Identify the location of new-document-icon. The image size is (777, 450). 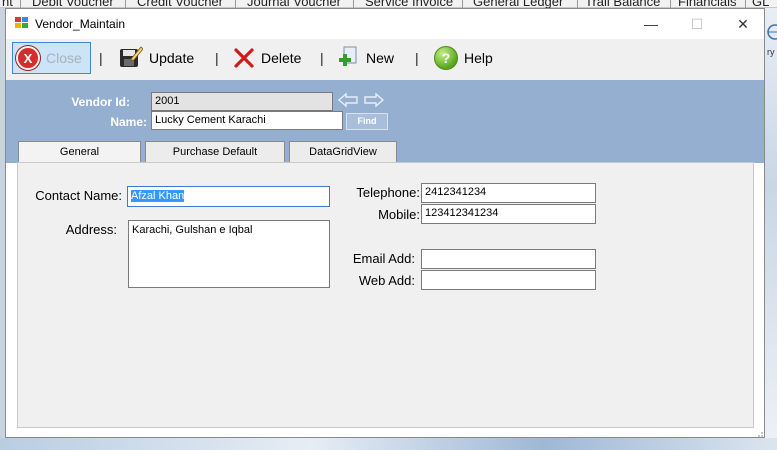
(348, 56).